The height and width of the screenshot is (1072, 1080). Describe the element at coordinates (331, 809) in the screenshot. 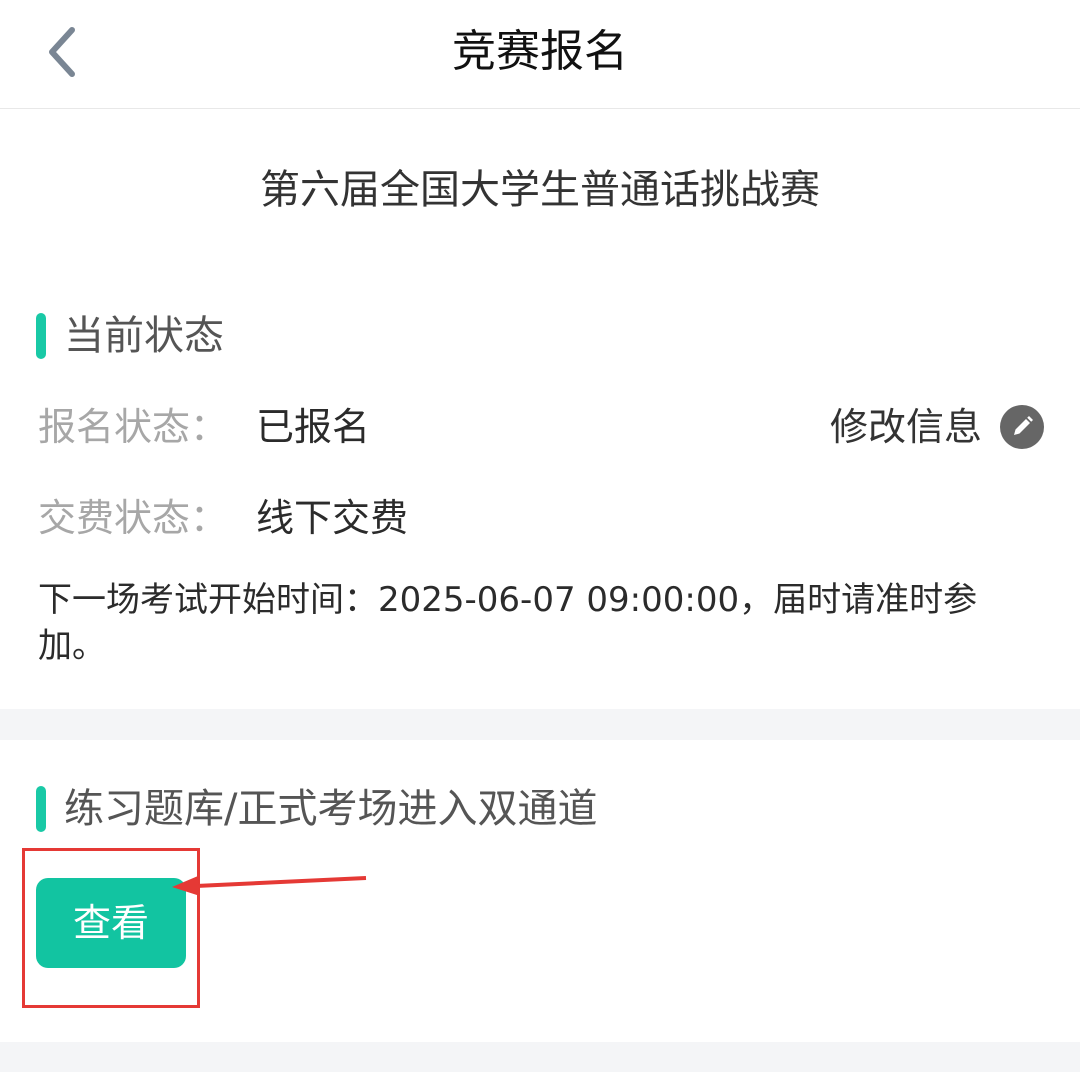

I see `practice-heading-text: 练习题库/正式考场进入双通道` at that location.